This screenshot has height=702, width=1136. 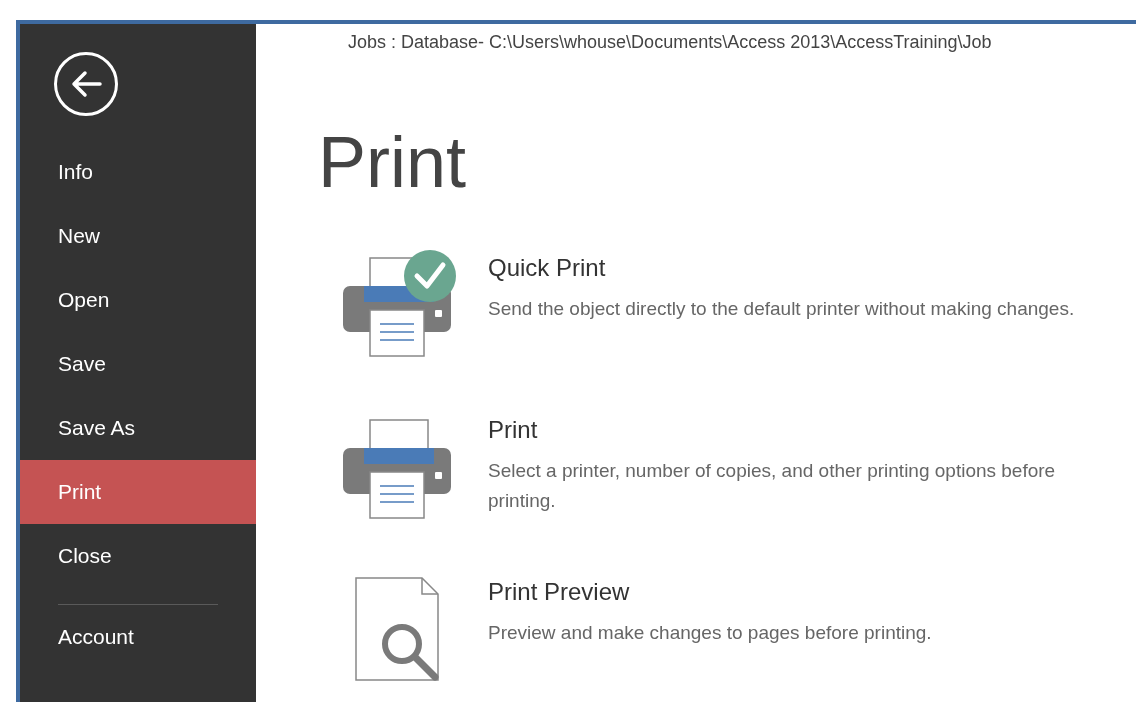 What do you see at coordinates (559, 592) in the screenshot?
I see `option-title: Print Preview` at bounding box center [559, 592].